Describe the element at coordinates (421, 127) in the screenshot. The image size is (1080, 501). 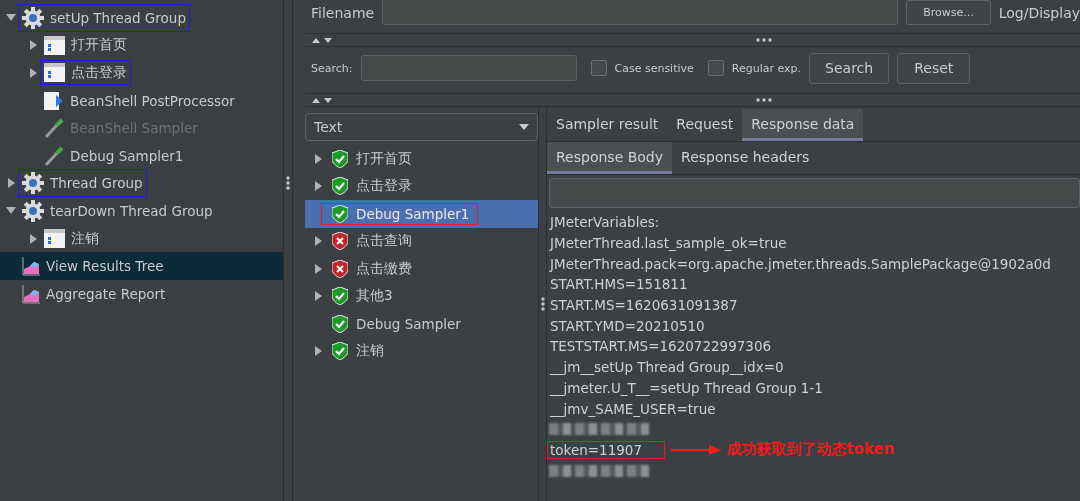
I see `renderer-dropdown: Text` at that location.